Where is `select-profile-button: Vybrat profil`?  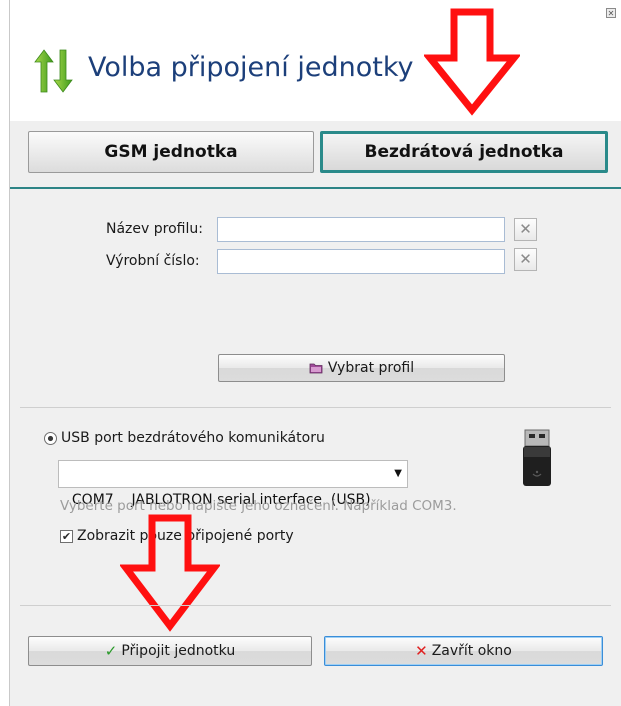
select-profile-button: Vybrat profil is located at coordinates (361, 368).